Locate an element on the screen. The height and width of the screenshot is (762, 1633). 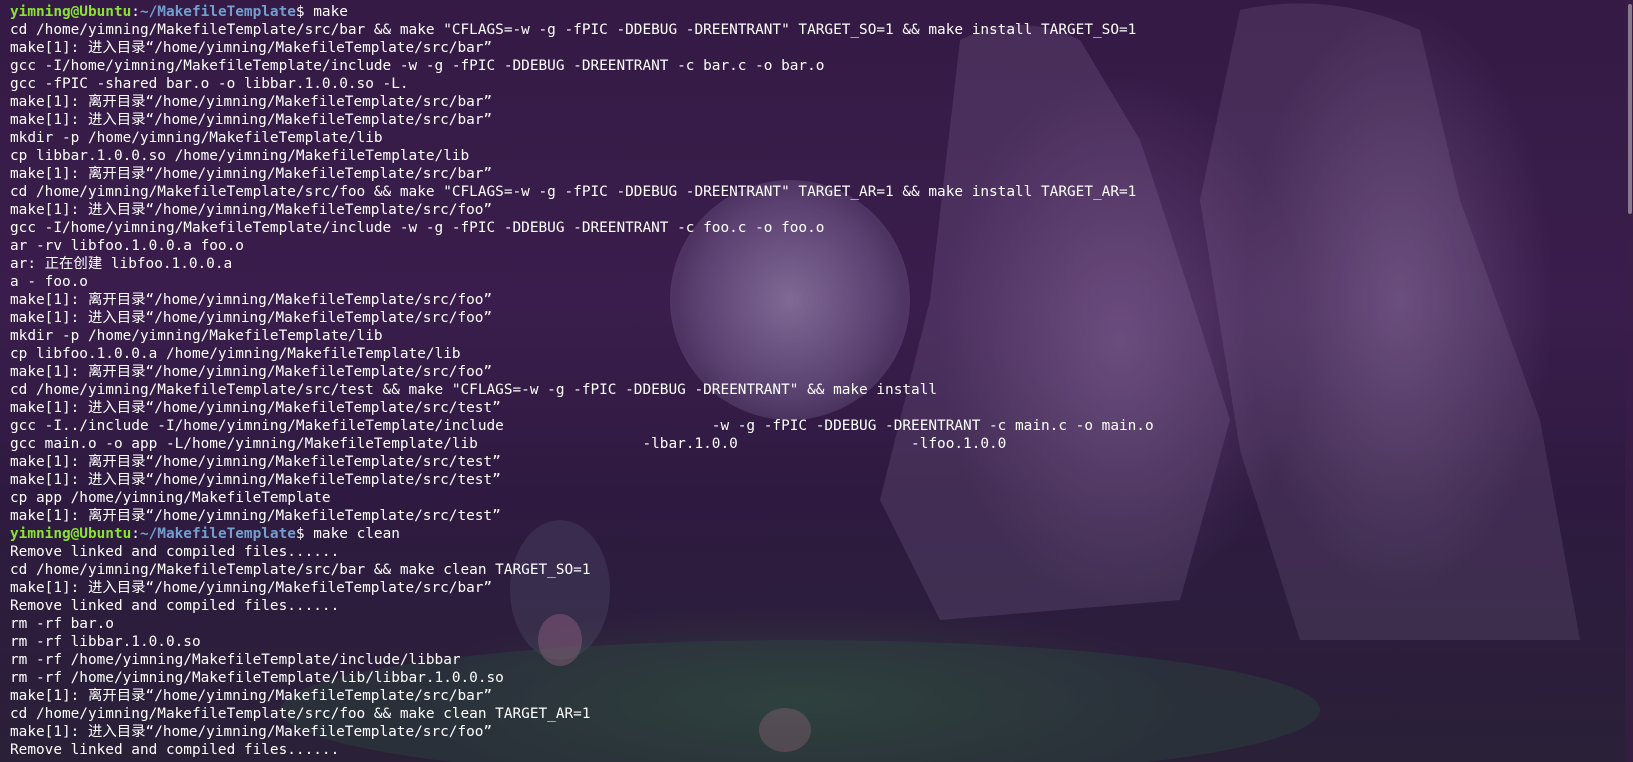
output-line: ar: 正在创建 libfoo.1.0.0.a is located at coordinates (121, 264).